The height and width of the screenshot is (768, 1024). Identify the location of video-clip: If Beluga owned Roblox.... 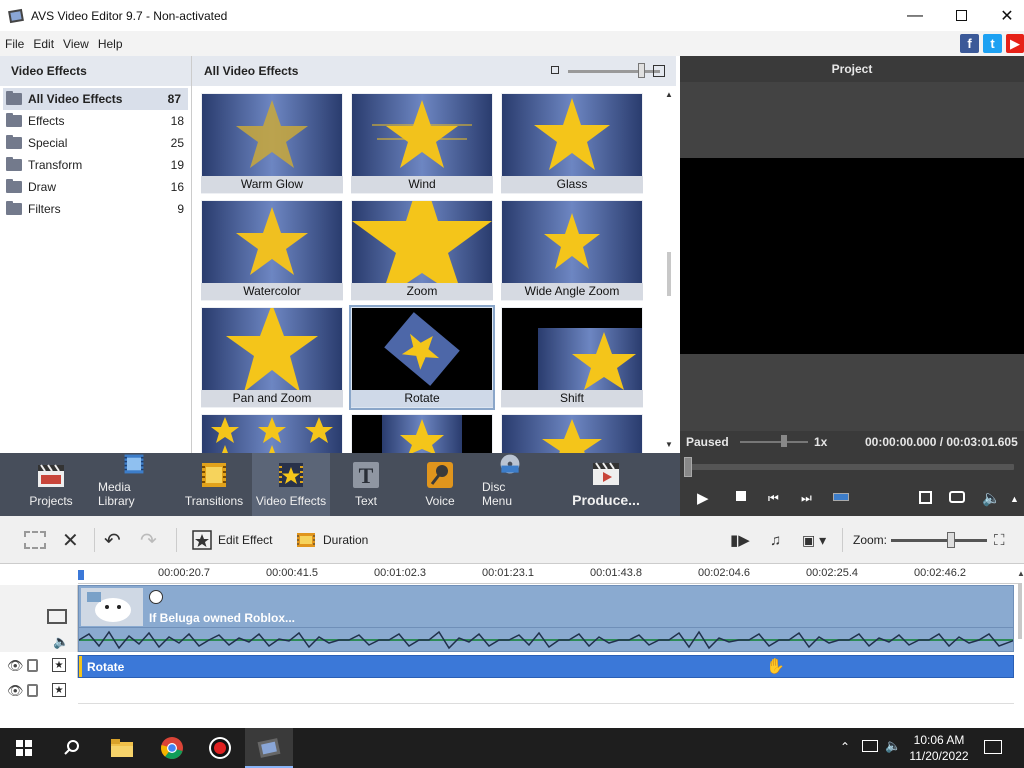
(546, 606).